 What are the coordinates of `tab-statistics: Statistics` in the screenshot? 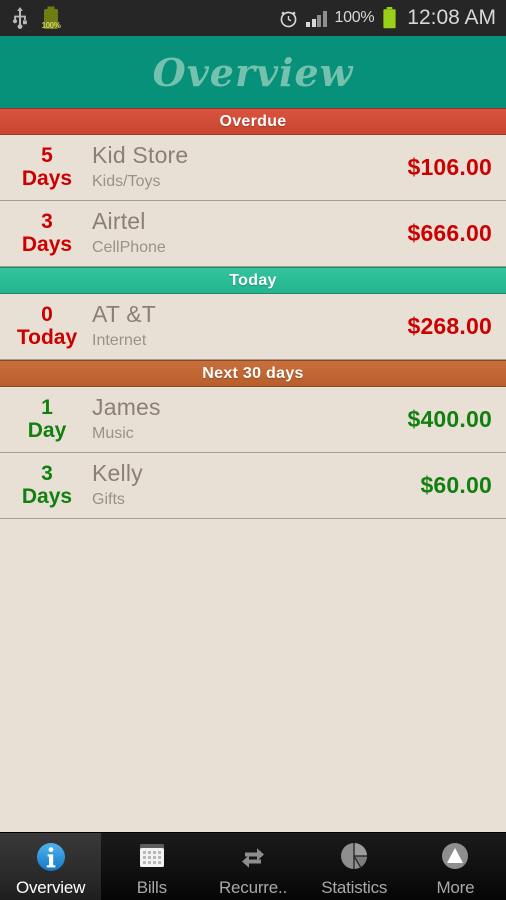 It's located at (354, 866).